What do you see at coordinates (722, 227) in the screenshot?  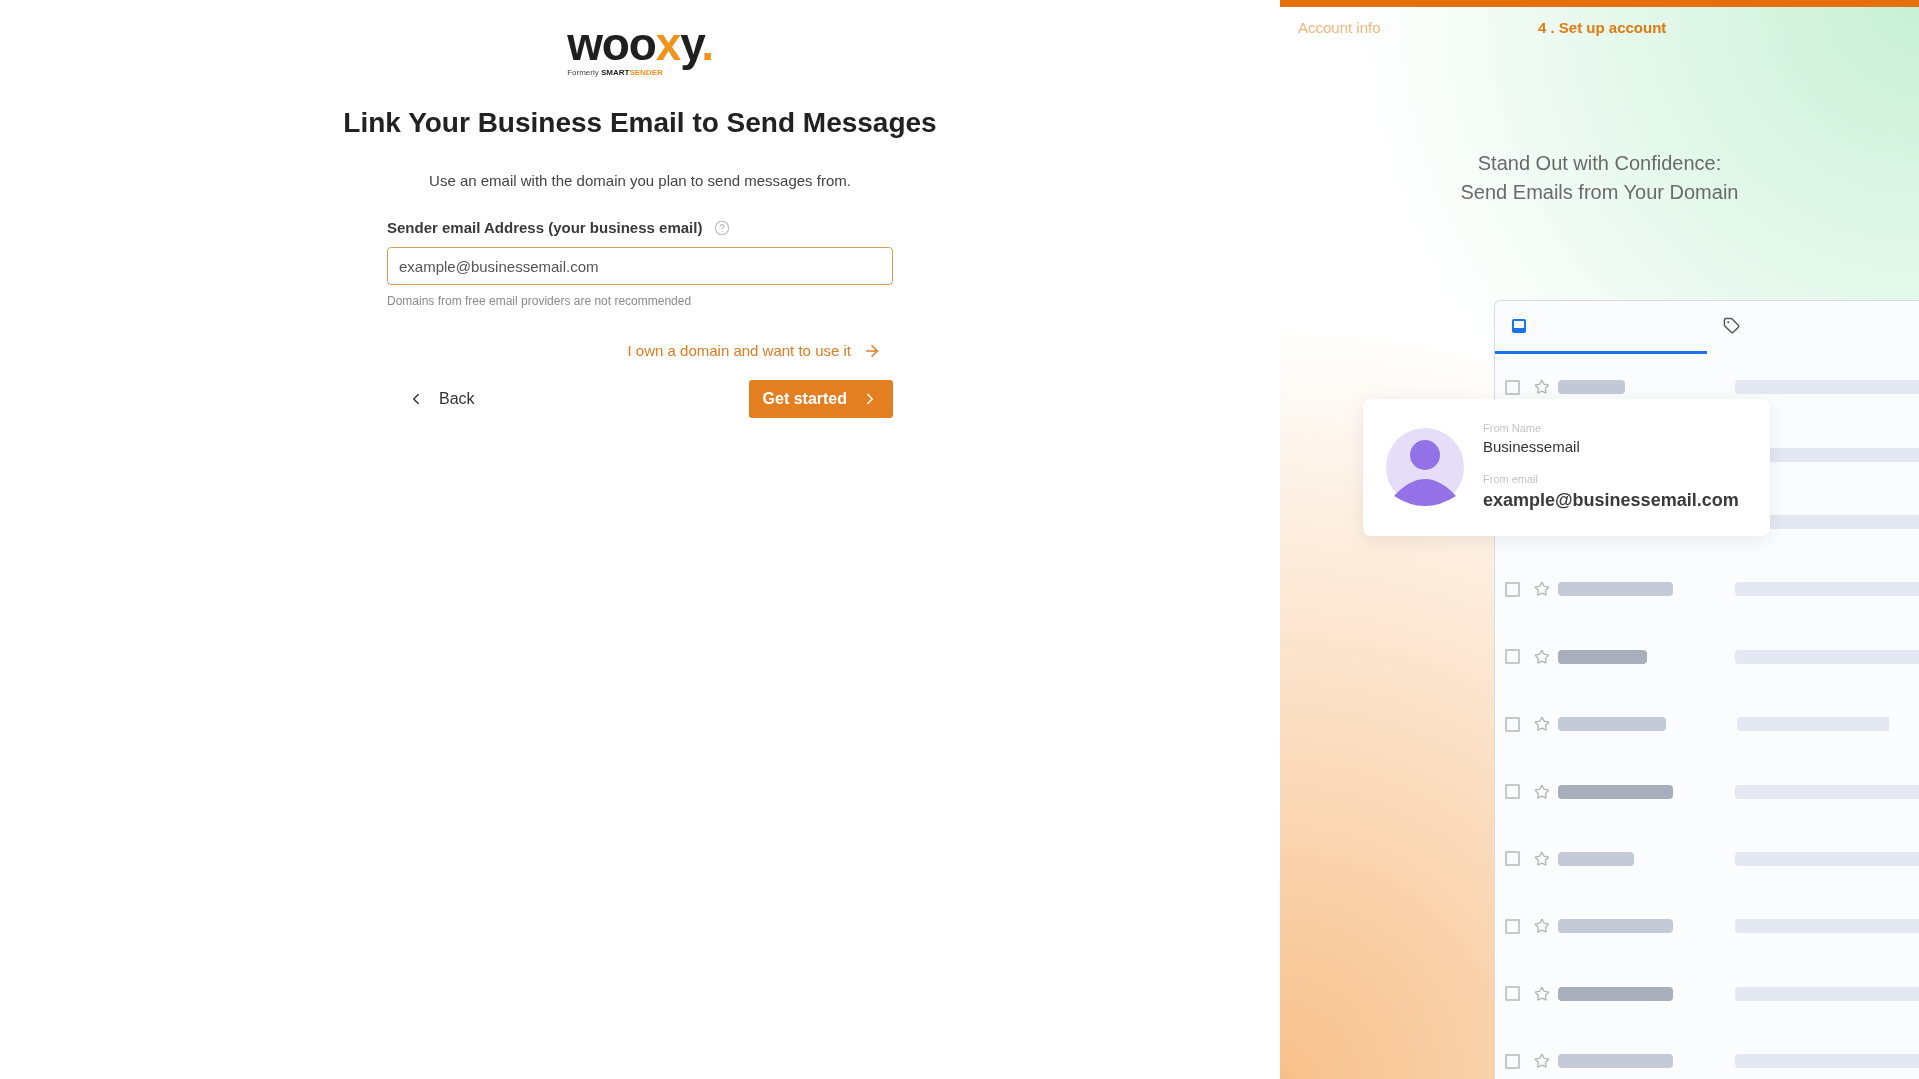 I see `help-icon` at bounding box center [722, 227].